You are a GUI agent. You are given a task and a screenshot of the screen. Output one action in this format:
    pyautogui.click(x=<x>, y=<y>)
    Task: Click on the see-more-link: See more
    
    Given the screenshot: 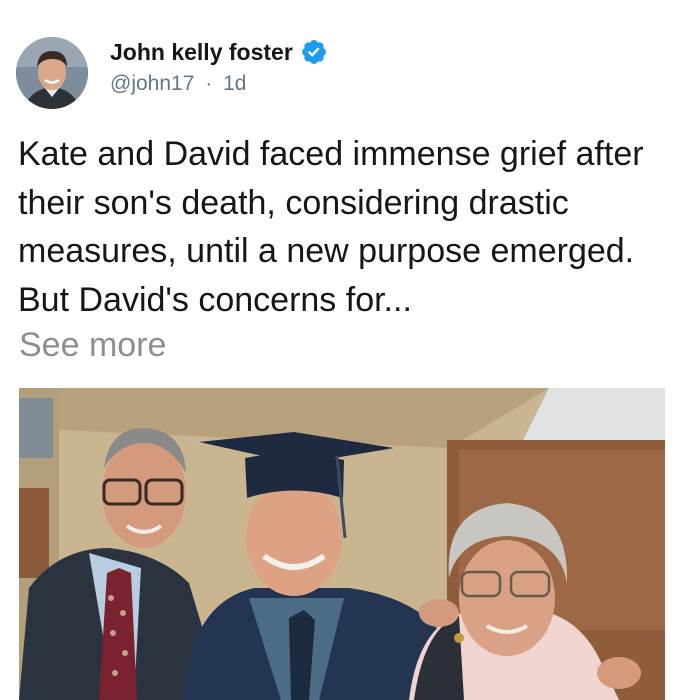 What is the action you would take?
    pyautogui.click(x=92, y=345)
    